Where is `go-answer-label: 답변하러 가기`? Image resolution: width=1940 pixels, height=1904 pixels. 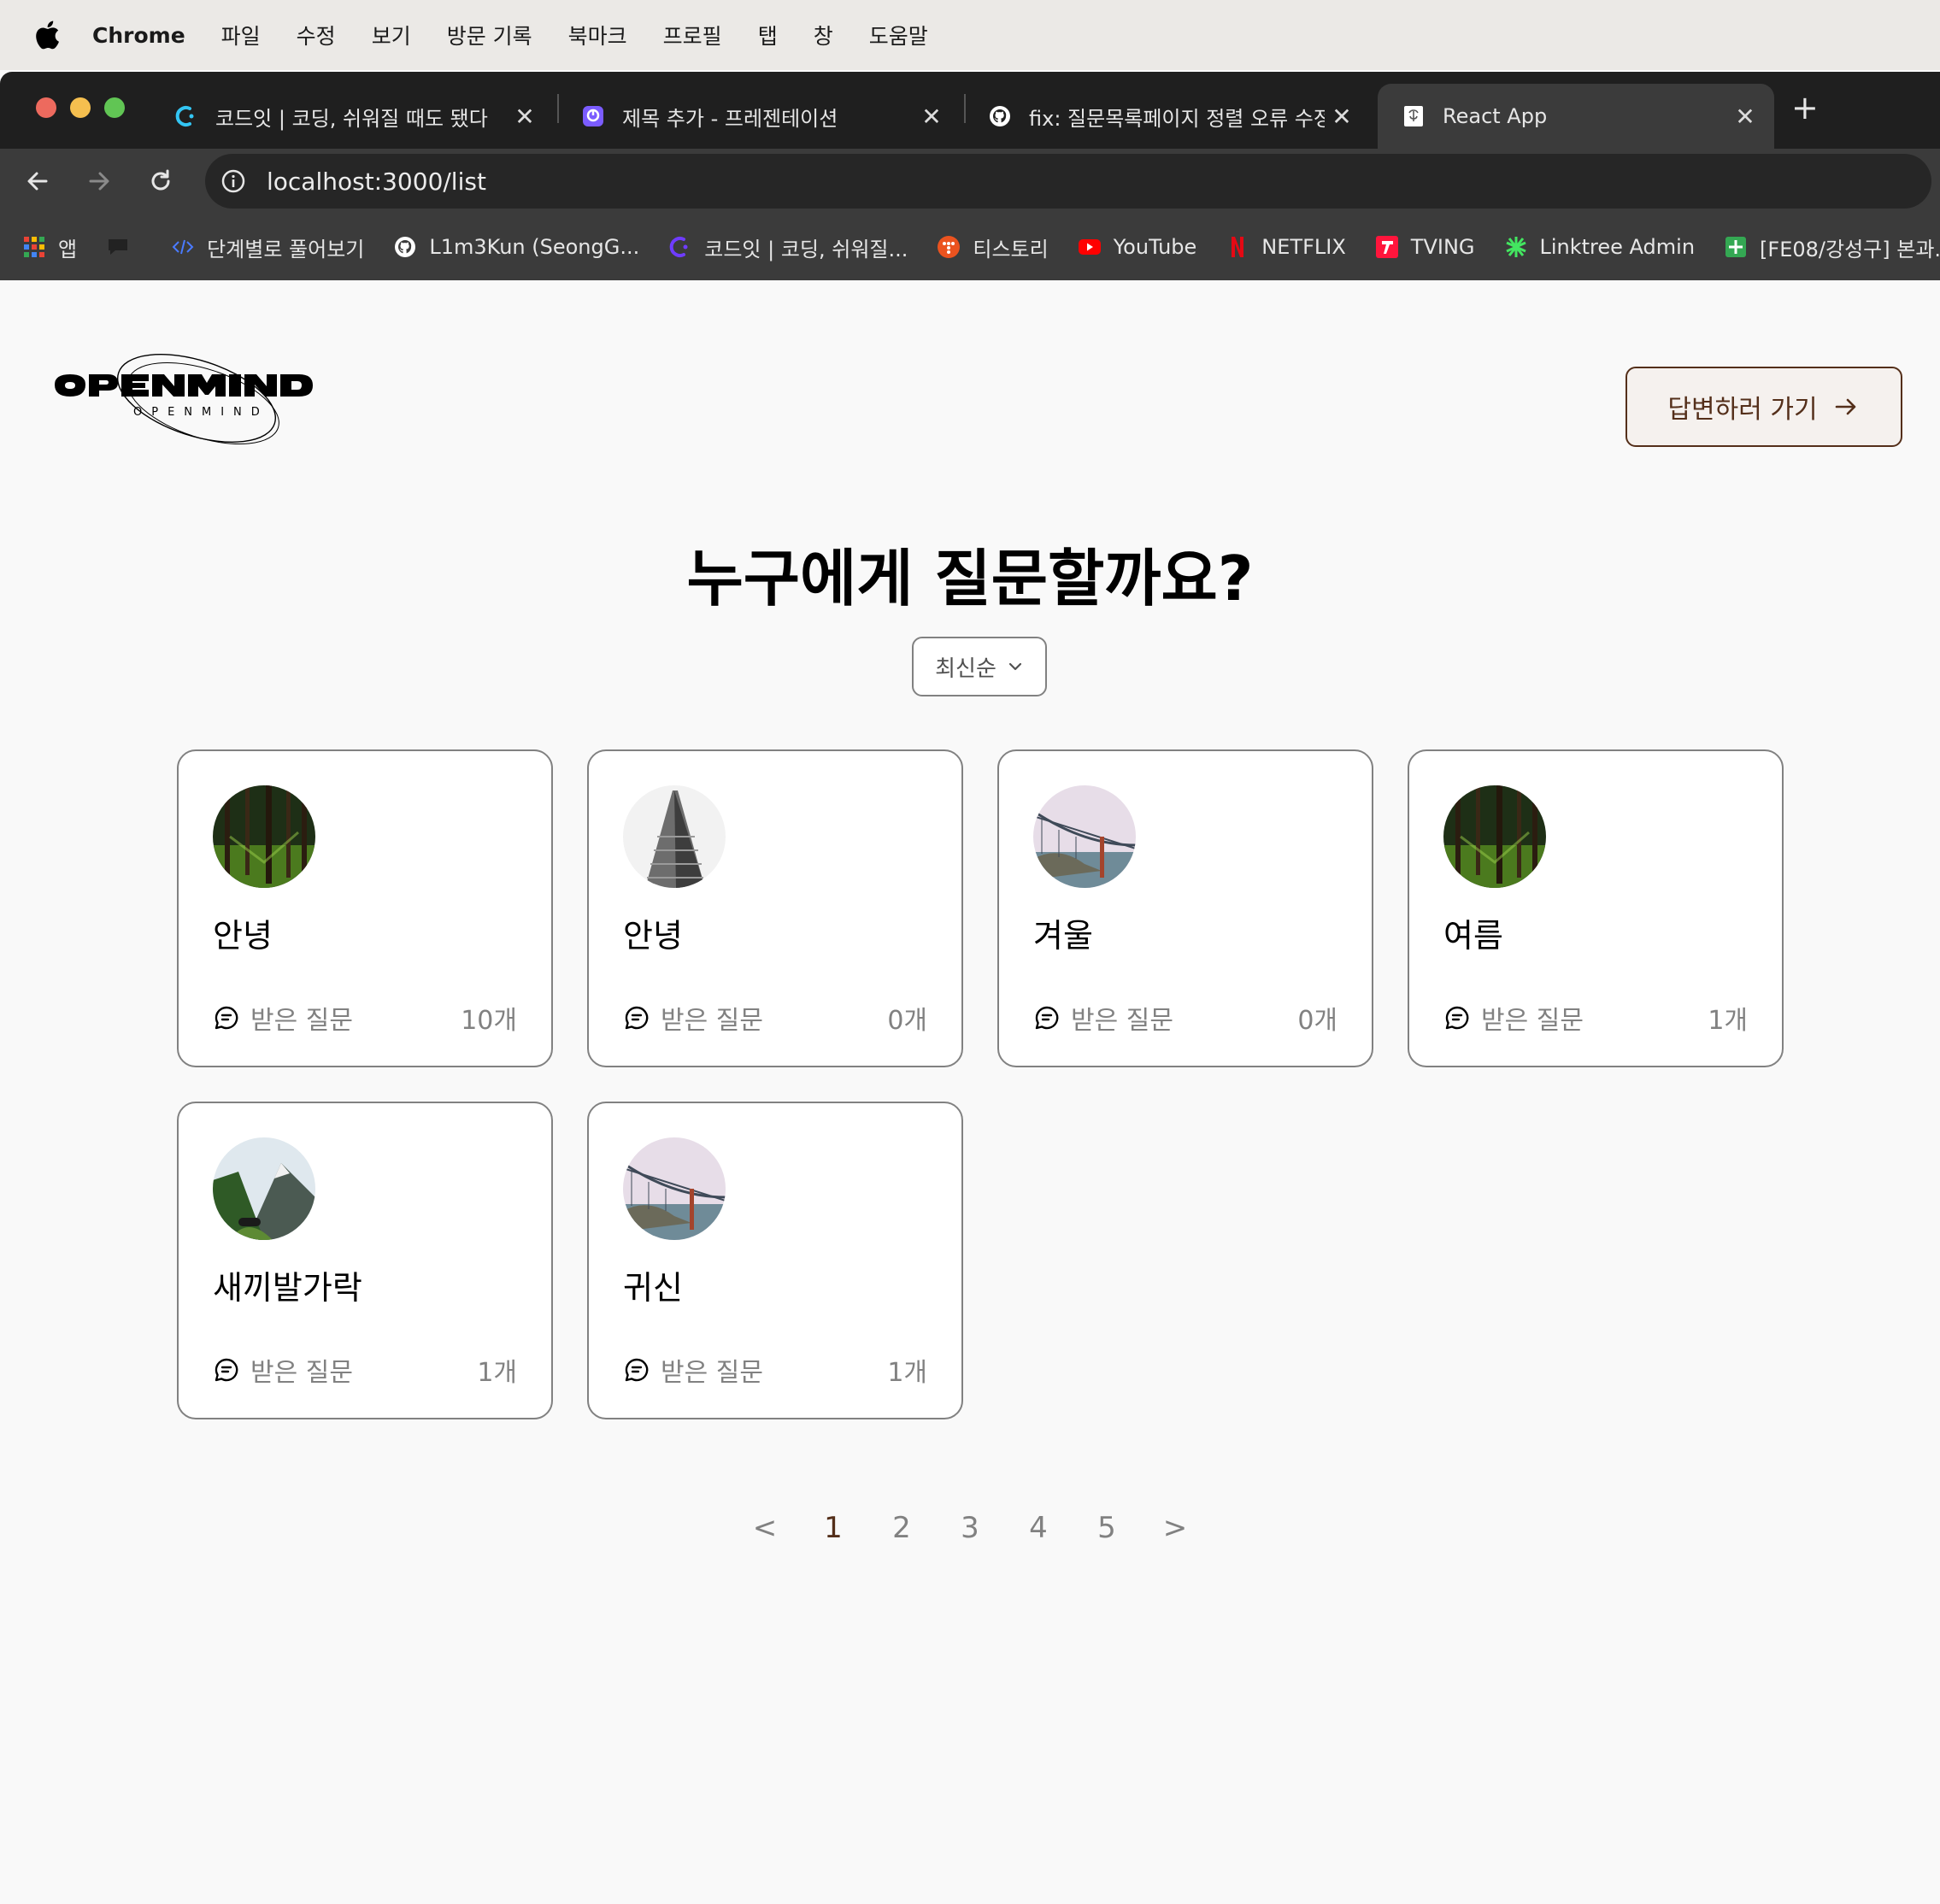
go-answer-label: 답변하러 가기 is located at coordinates (1742, 410).